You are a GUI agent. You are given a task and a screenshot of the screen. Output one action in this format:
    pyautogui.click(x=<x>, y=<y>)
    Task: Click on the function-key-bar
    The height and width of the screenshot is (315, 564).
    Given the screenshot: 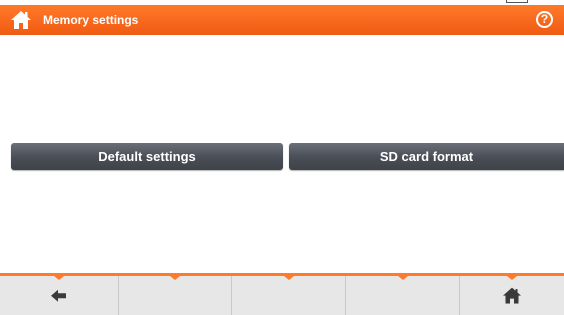 What is the action you would take?
    pyautogui.click(x=282, y=294)
    